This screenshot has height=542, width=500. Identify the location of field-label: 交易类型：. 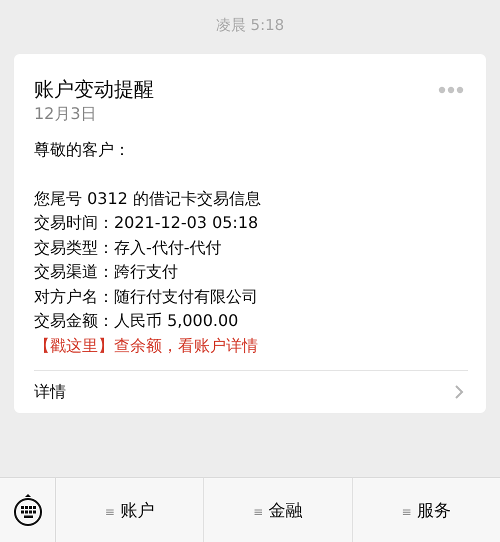
(74, 247).